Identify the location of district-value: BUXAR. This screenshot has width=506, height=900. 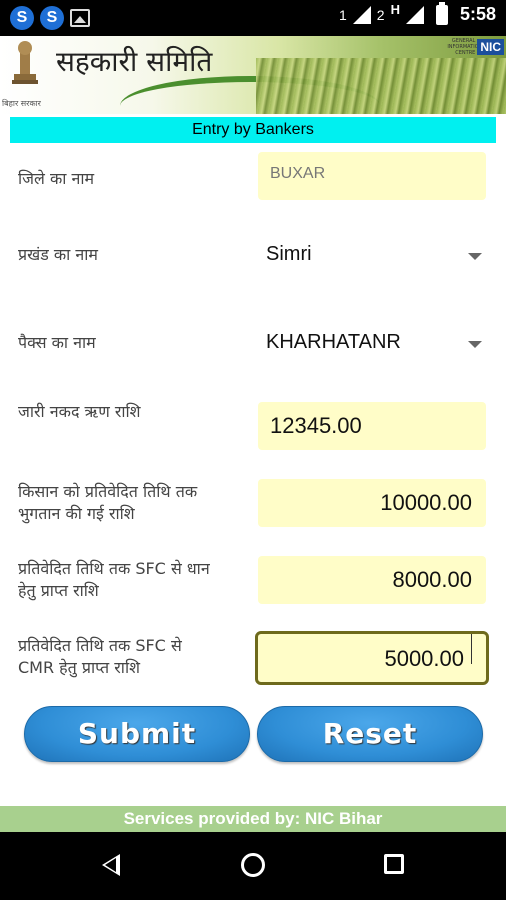
(298, 173).